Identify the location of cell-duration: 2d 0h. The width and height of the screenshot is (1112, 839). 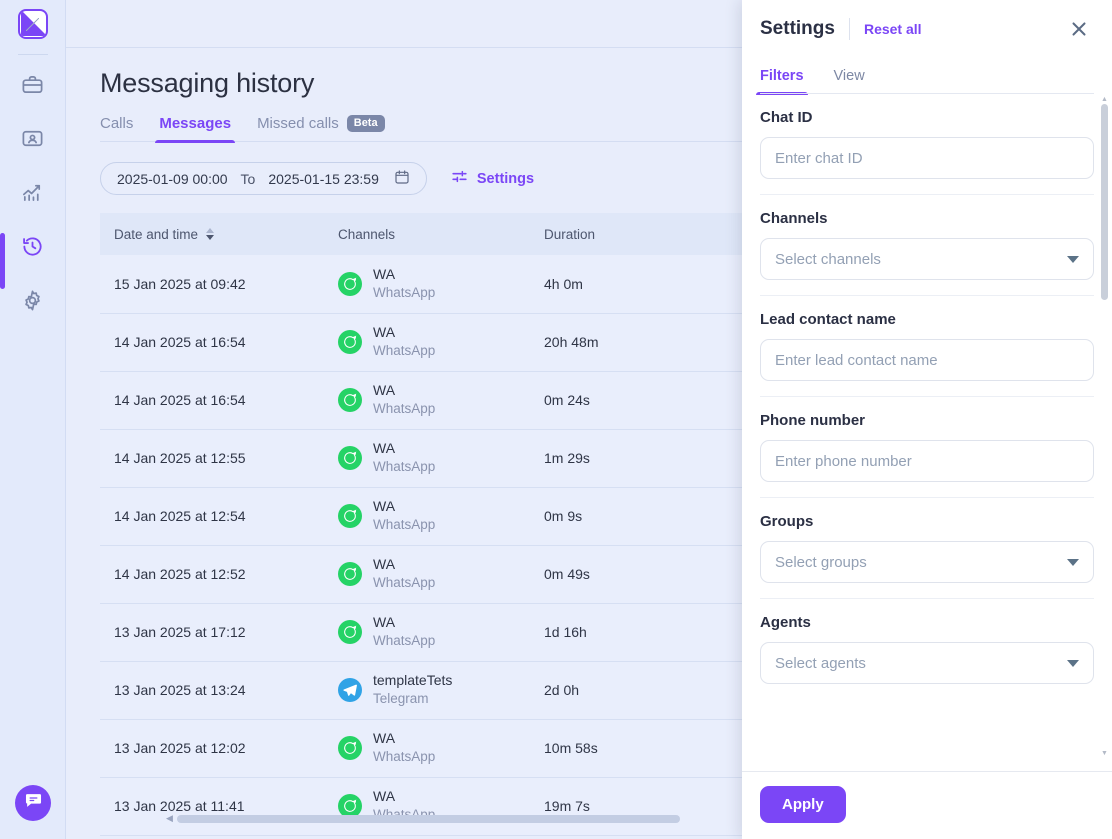
(637, 690).